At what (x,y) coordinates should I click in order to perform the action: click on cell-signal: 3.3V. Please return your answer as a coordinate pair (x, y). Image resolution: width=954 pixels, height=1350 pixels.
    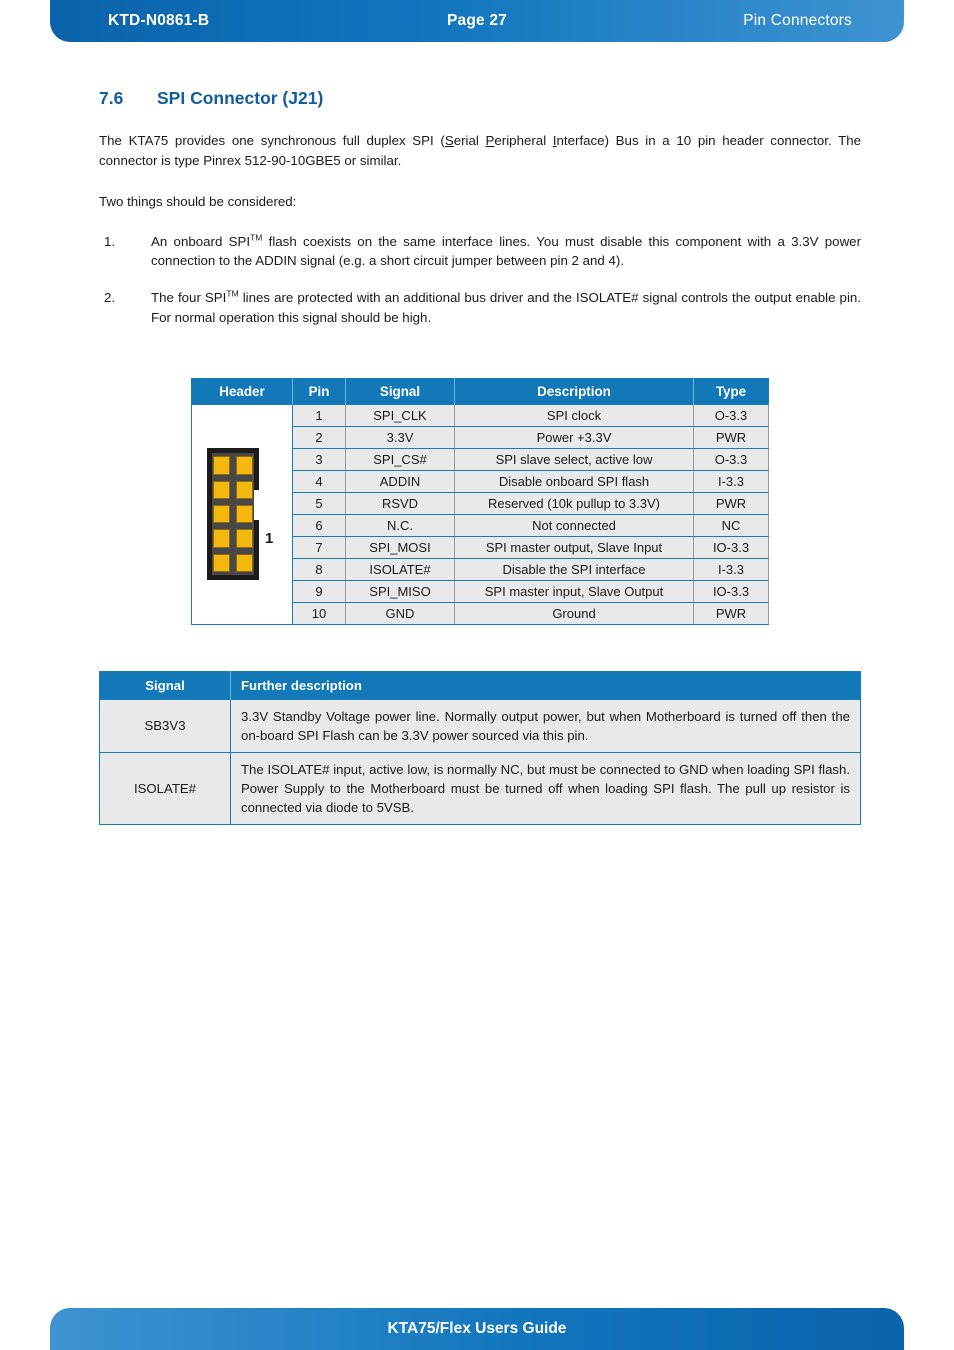
    Looking at the image, I should click on (400, 437).